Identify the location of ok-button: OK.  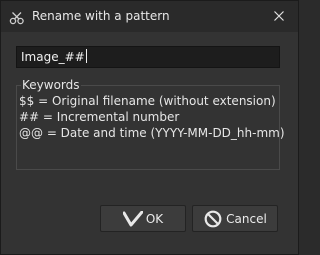
(143, 218).